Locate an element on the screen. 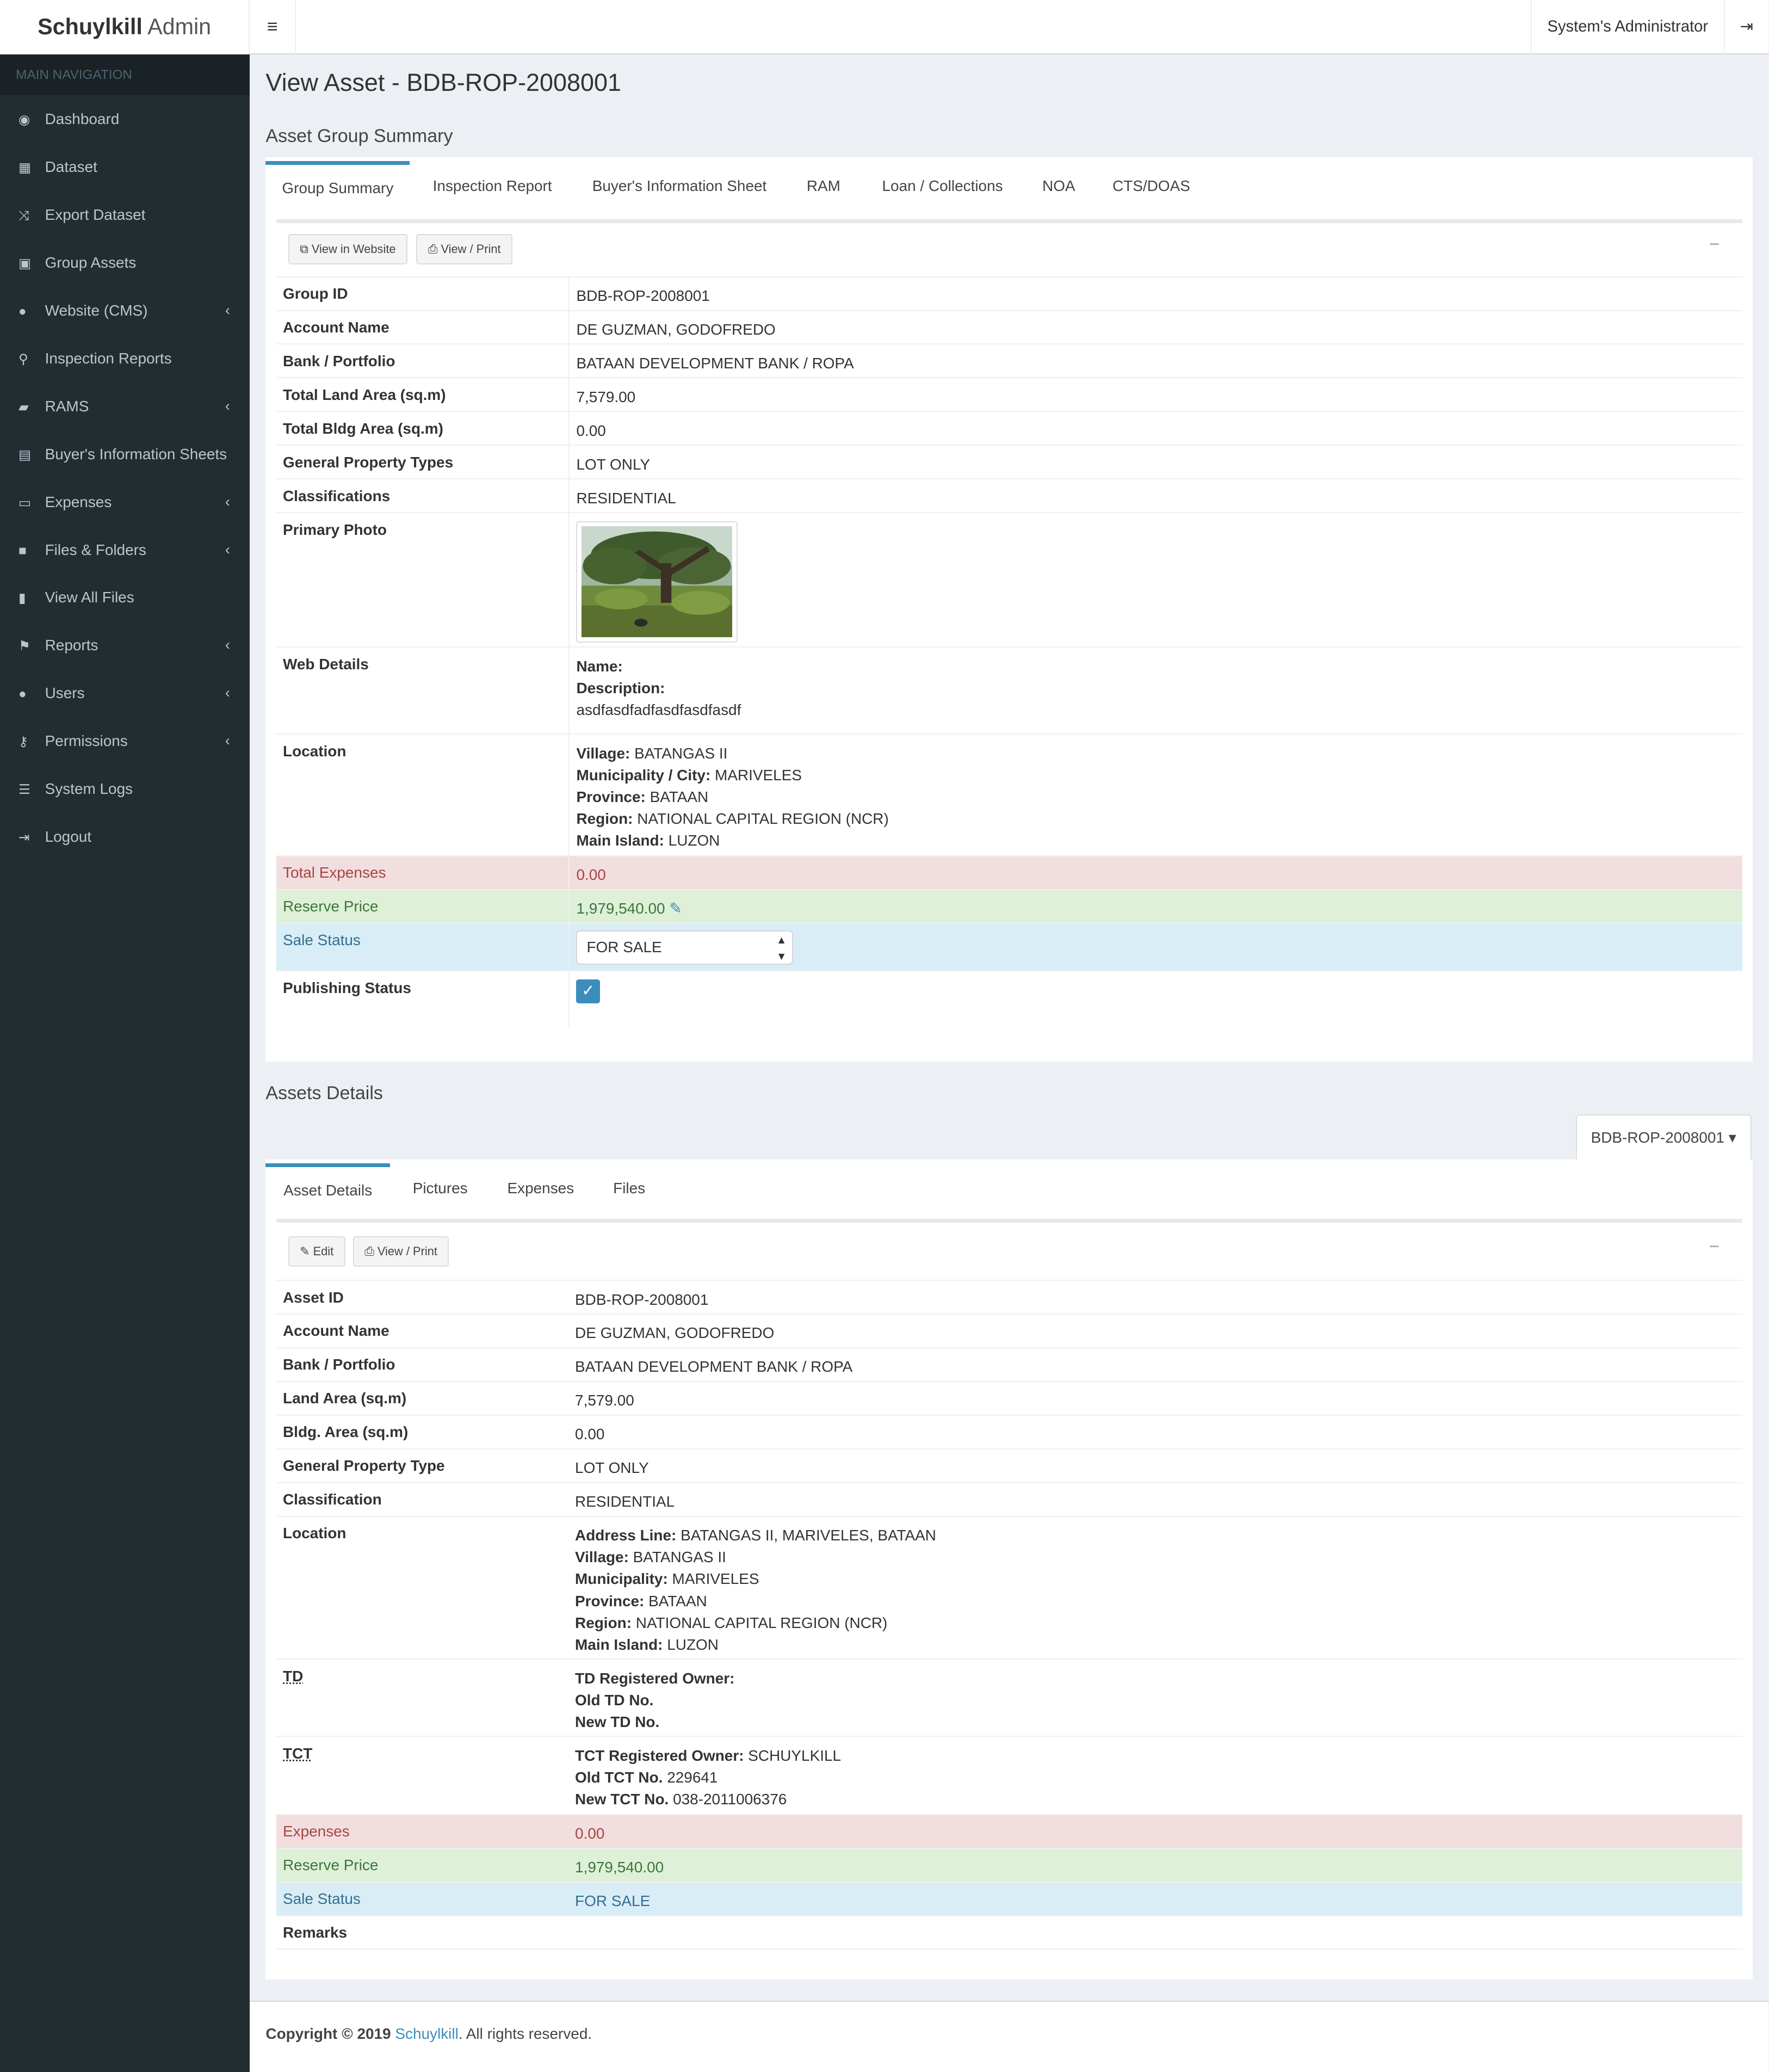 The image size is (1769, 2072). property-type-row: General Property Type LOT ONLY is located at coordinates (1009, 1465).